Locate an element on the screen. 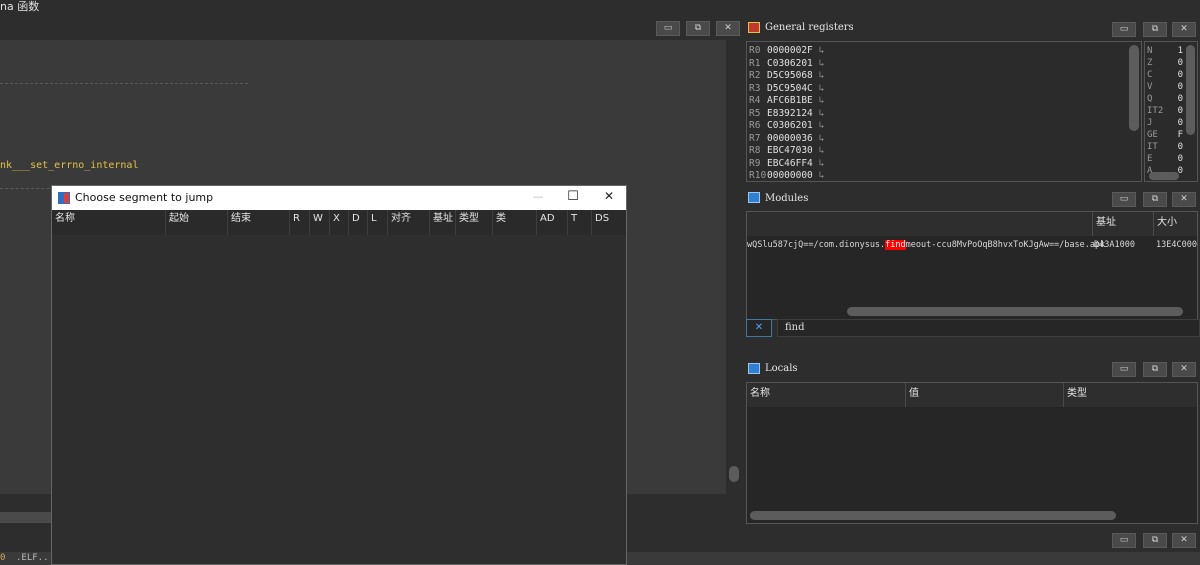 This screenshot has width=1200, height=565. column-header-value: 值 is located at coordinates (985, 395).